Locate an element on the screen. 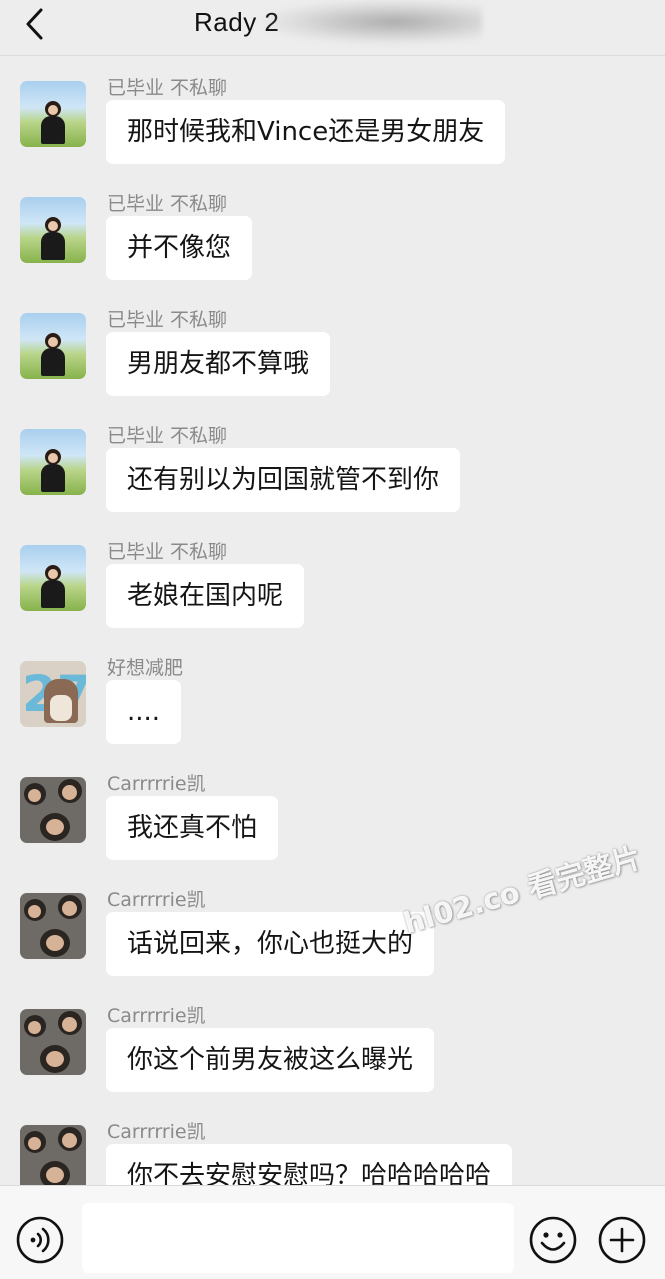 This screenshot has height=1279, width=665. message-row: Carrrrrie凯 你这个前男友被这么曝光 is located at coordinates (332, 1043).